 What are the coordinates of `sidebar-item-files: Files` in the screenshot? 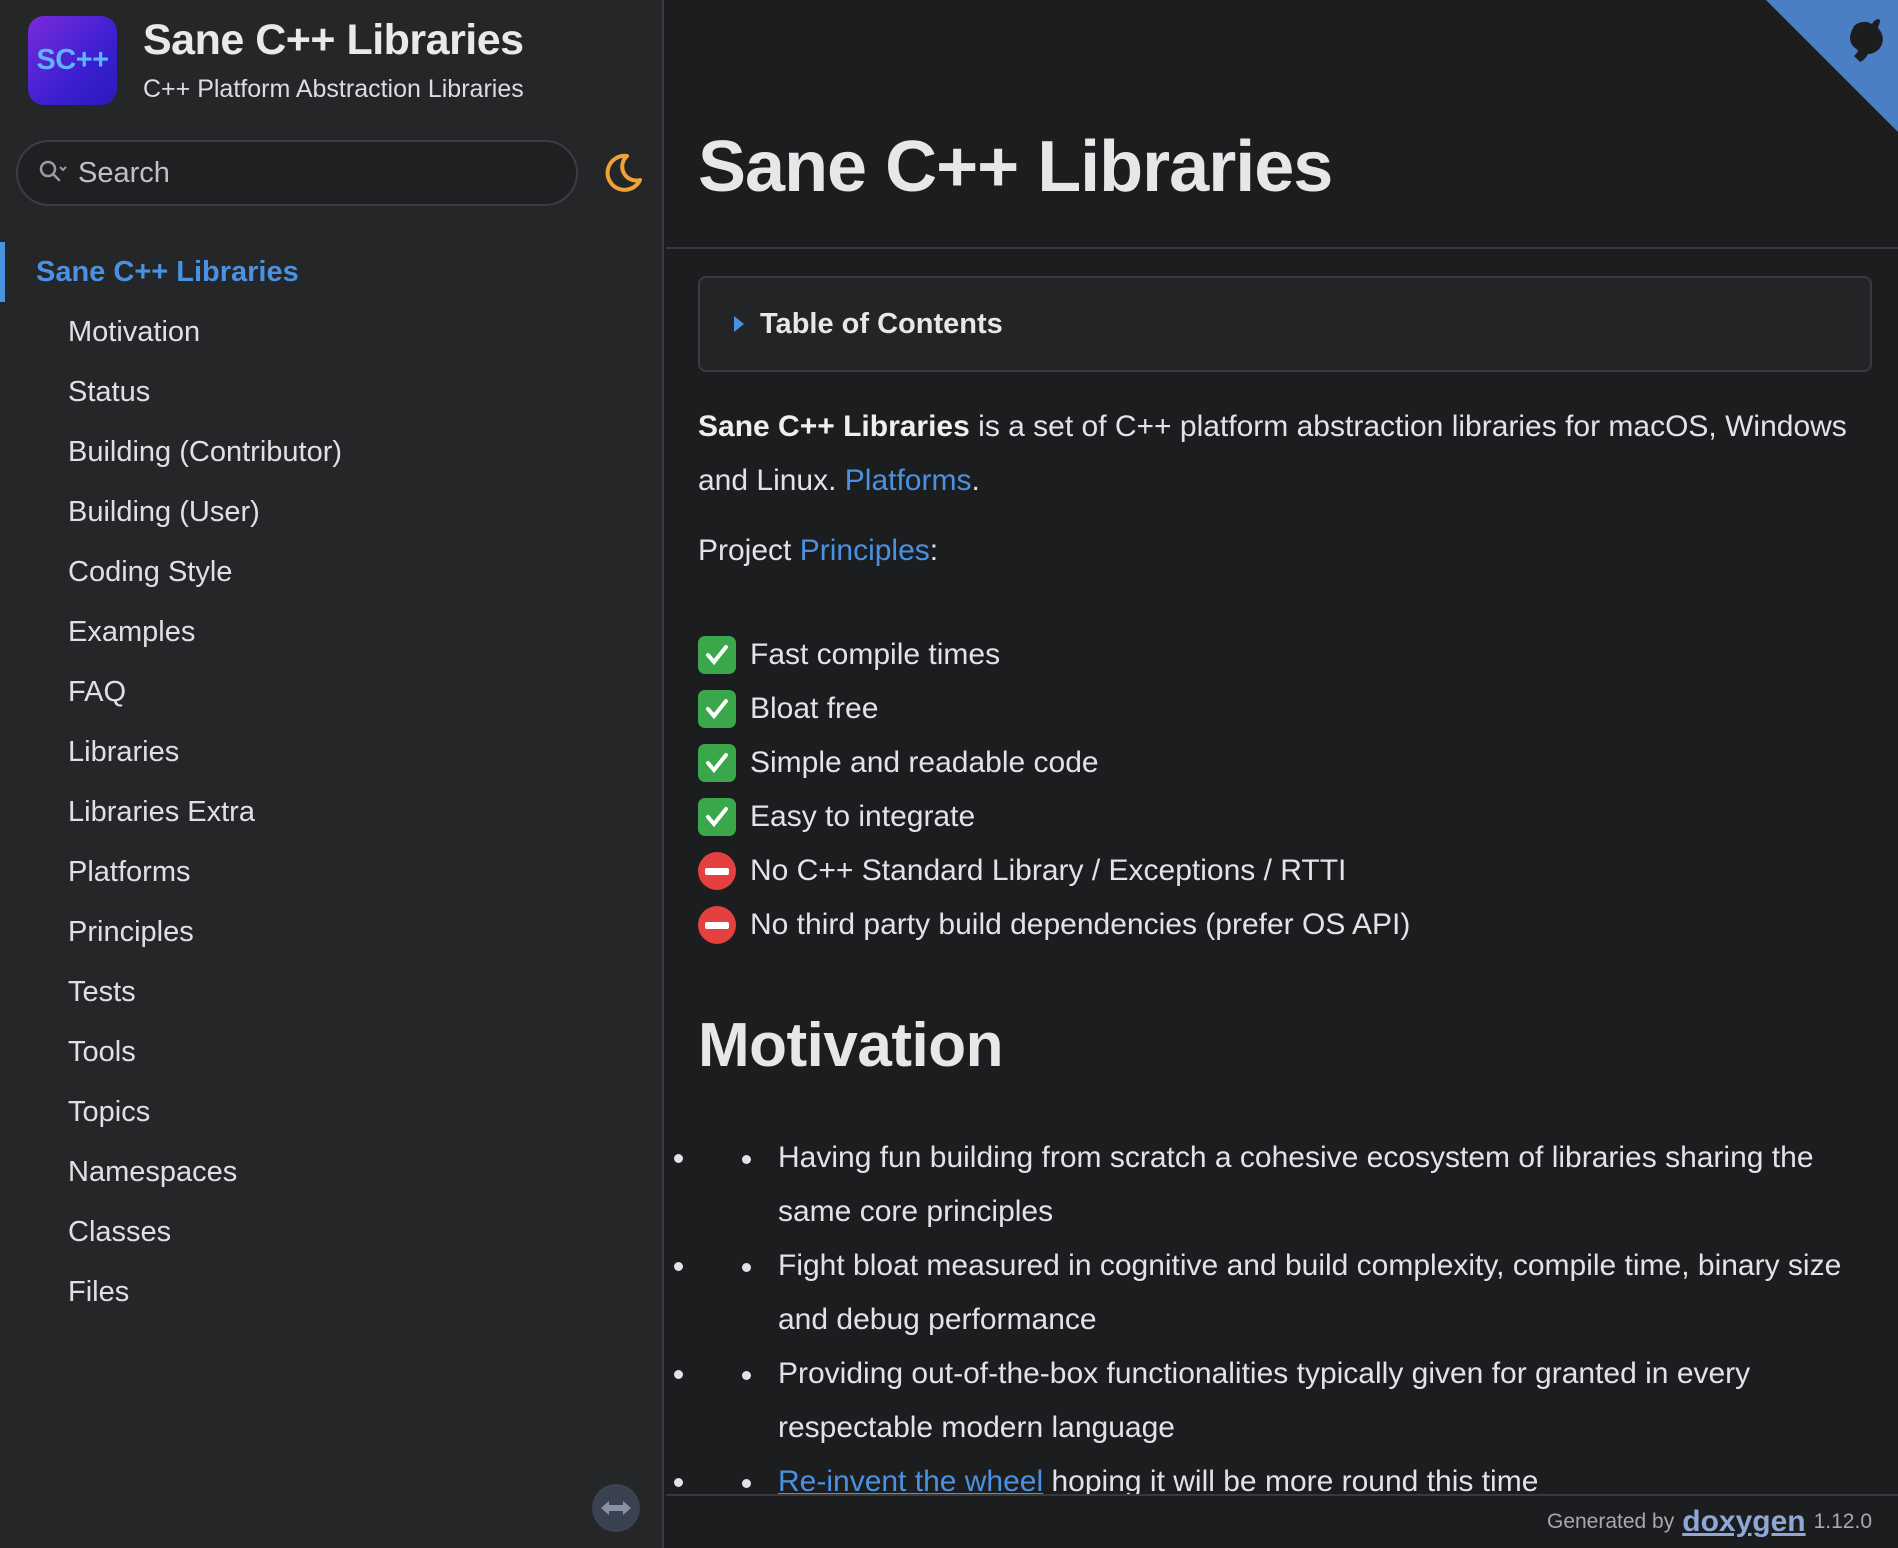 It's located at (332, 1292).